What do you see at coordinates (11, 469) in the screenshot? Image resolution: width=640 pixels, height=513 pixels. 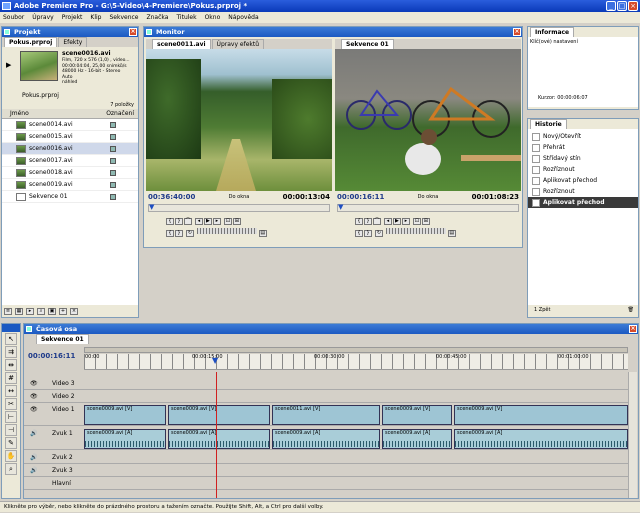 I see `zoom-tool-icon: ⌕` at bounding box center [11, 469].